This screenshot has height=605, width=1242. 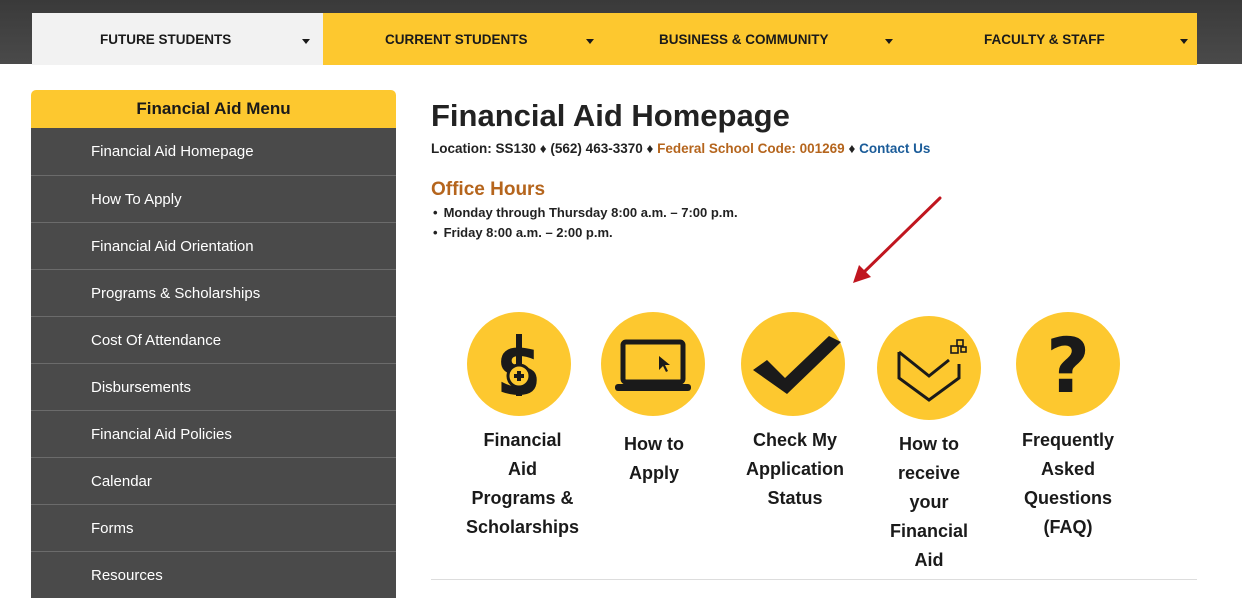 I want to click on label-line: (FAQ), so click(x=1068, y=527).